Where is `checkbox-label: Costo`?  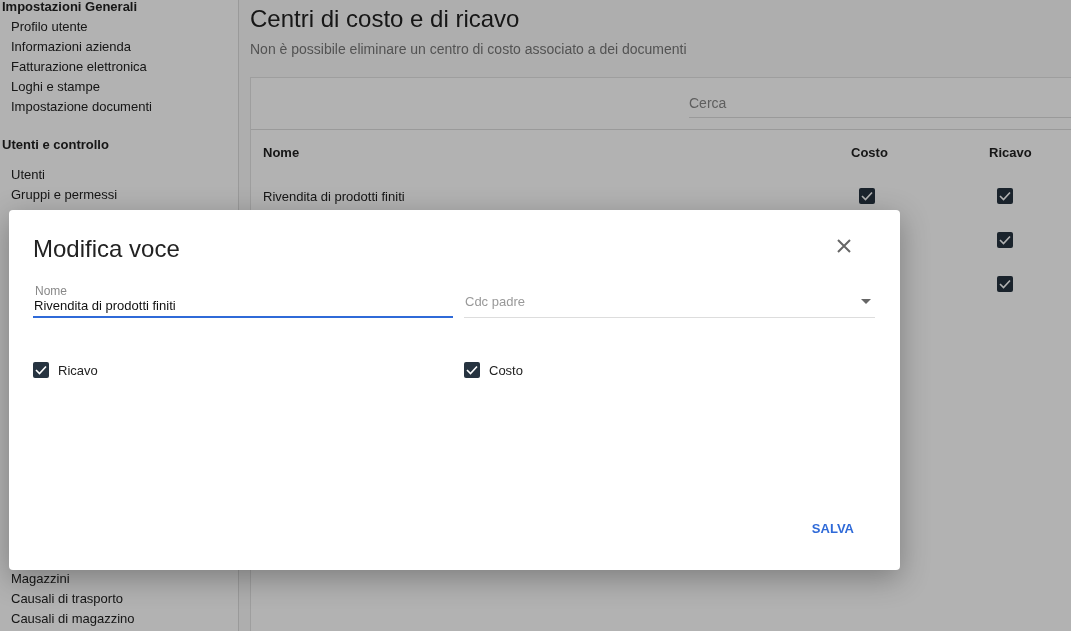 checkbox-label: Costo is located at coordinates (506, 370).